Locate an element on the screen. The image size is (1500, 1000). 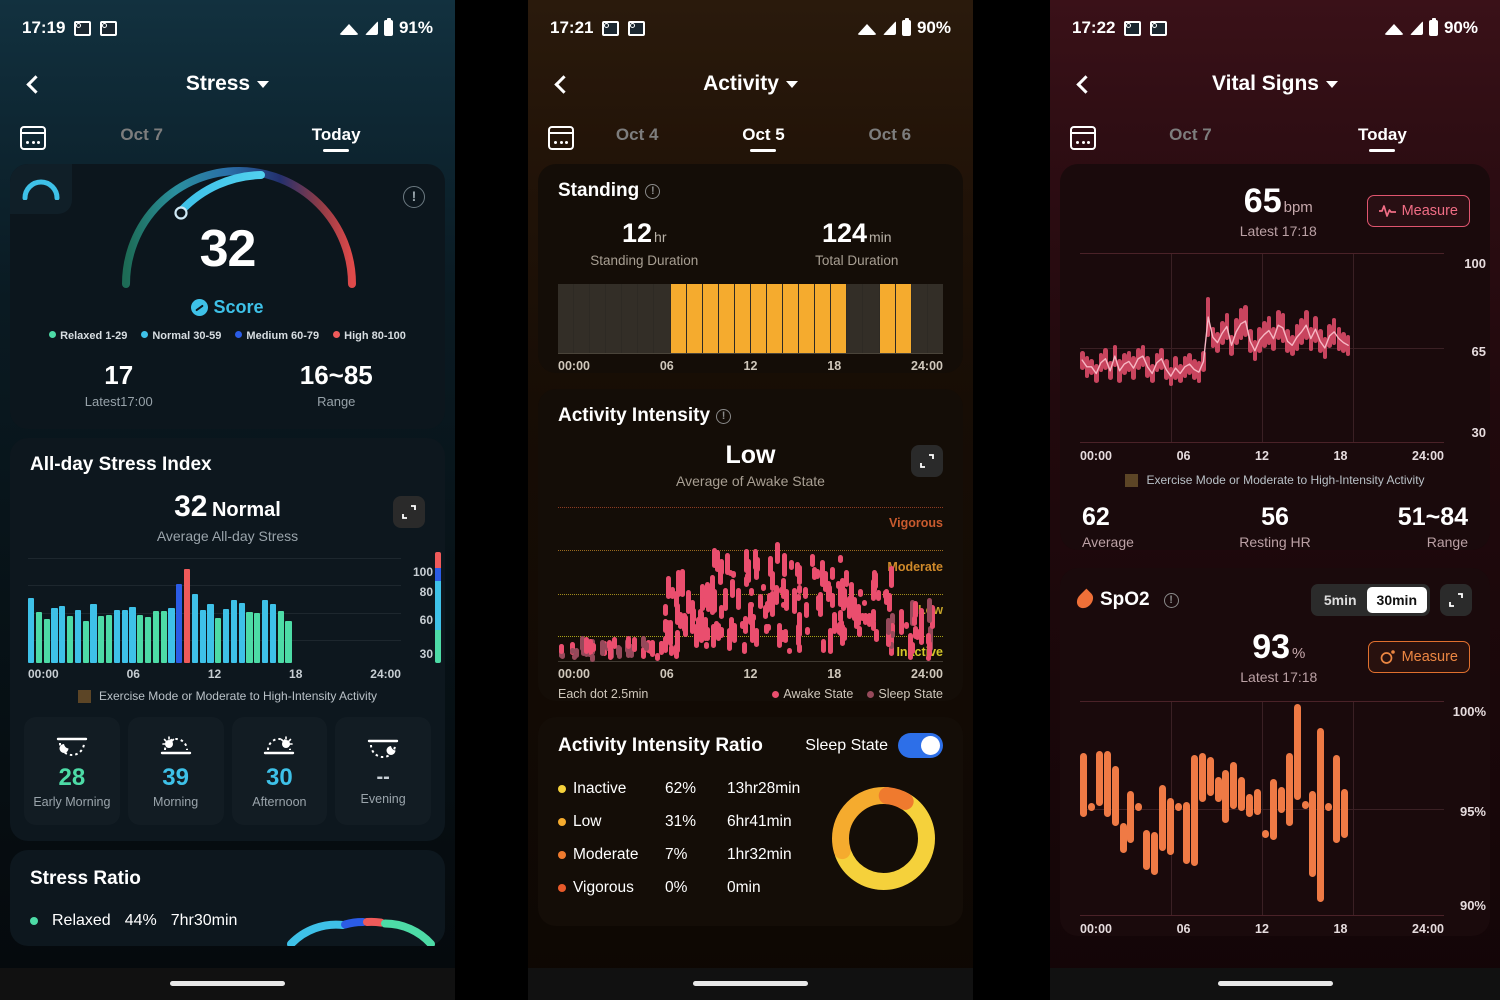
tod-label-morning: Morning is located at coordinates (176, 801).